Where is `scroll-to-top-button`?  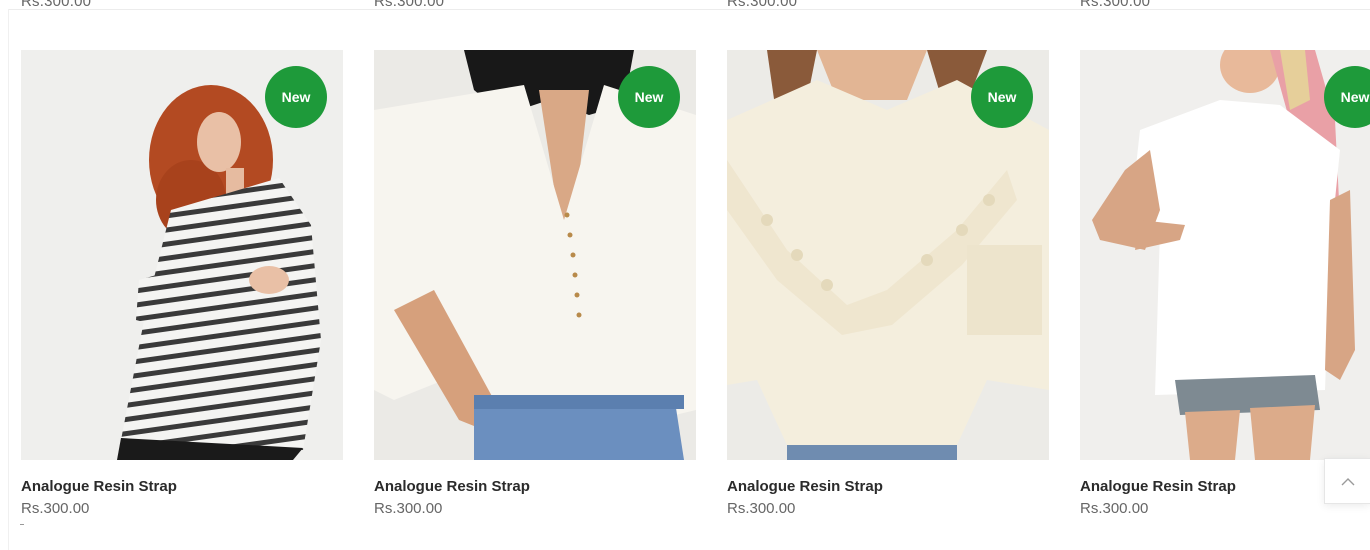 scroll-to-top-button is located at coordinates (1347, 481).